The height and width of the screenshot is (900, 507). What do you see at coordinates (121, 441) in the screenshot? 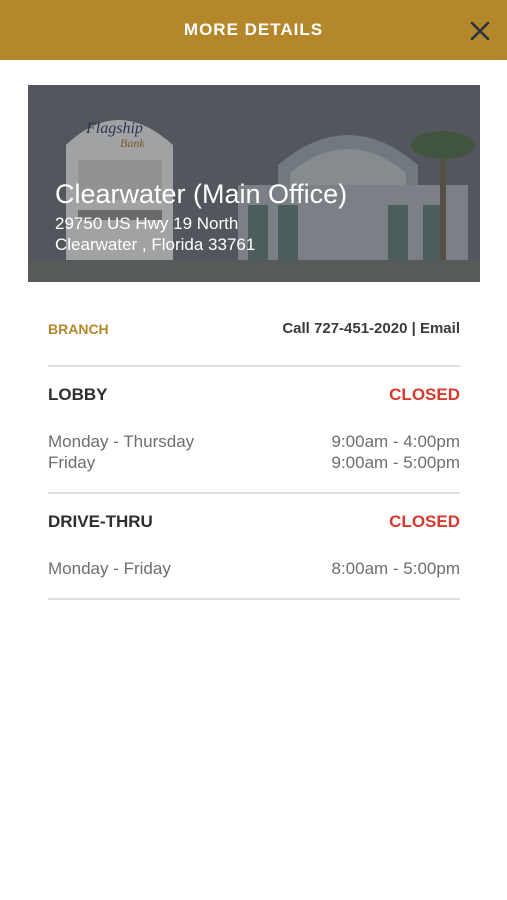
I see `hours-days: Monday - Thursday` at bounding box center [121, 441].